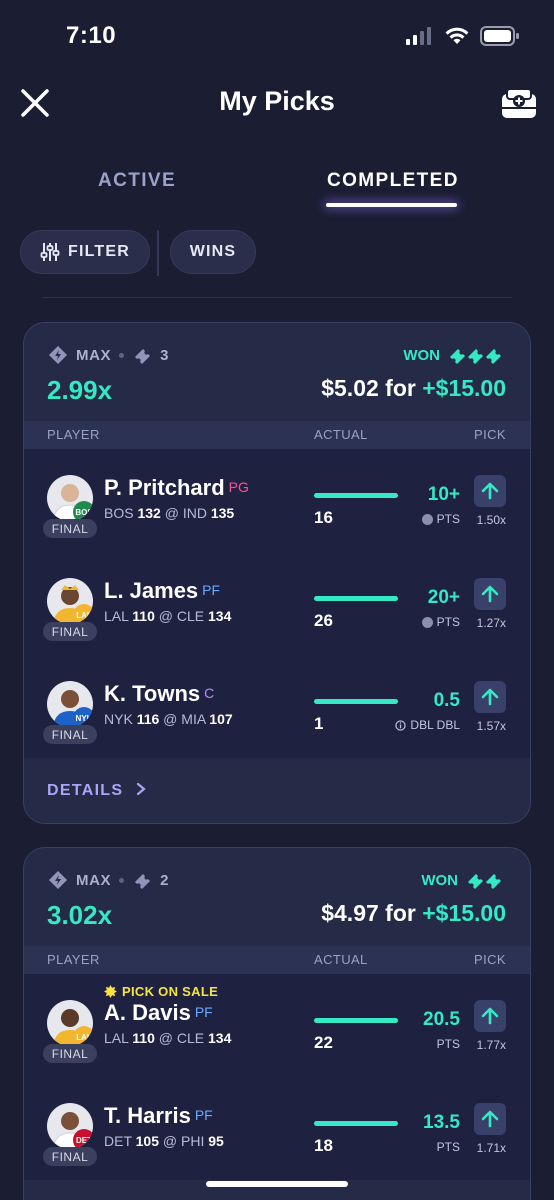 This screenshot has width=554, height=1200. Describe the element at coordinates (393, 181) in the screenshot. I see `tab-completed: COMPLETED` at that location.